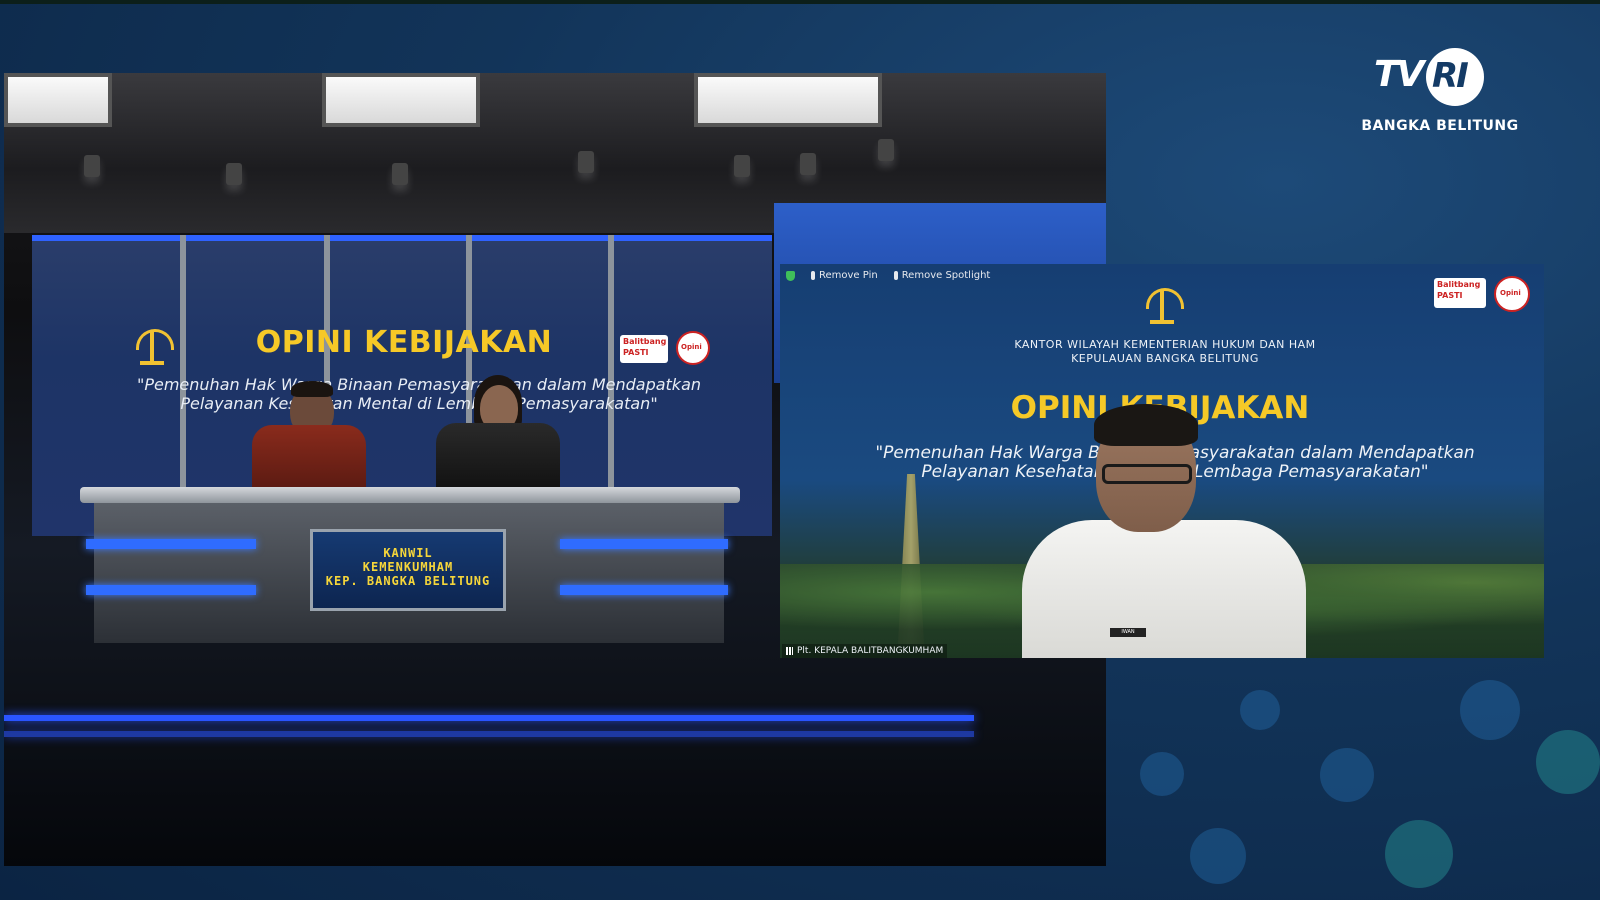 This screenshot has width=1600, height=900. I want to click on org-line: KANTOR WILAYAH KEMENTERIAN HUKUM DAN HAM, so click(1165, 344).